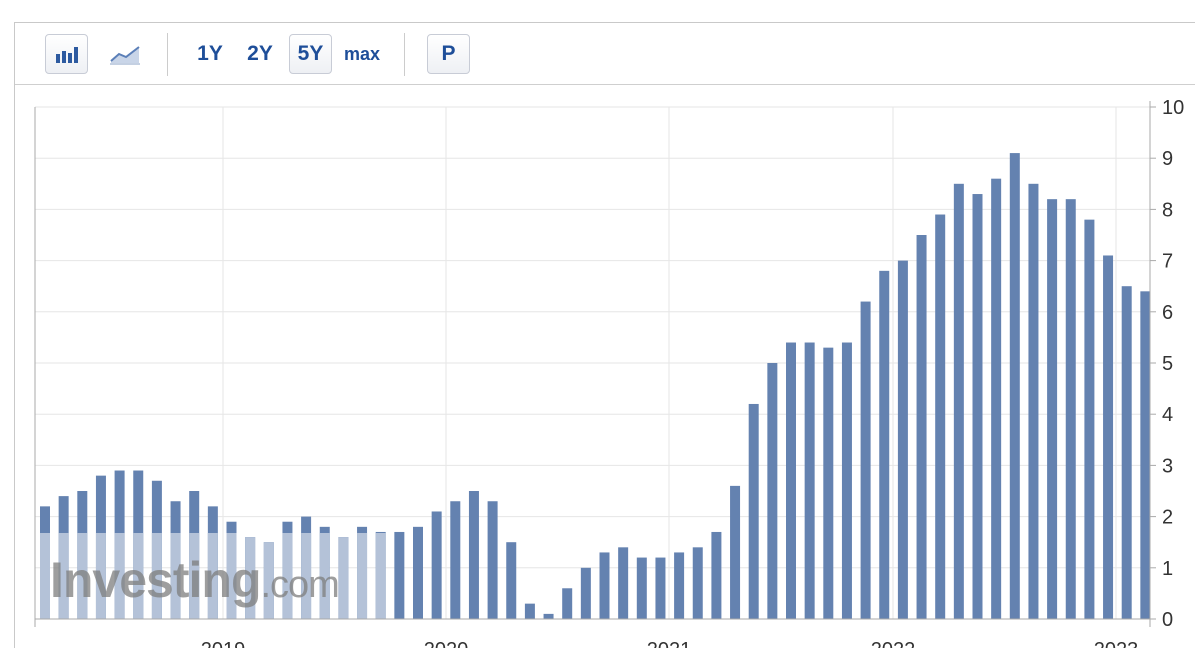 This screenshot has width=1195, height=648. I want to click on x-tick-label: 2020, so click(446, 643).